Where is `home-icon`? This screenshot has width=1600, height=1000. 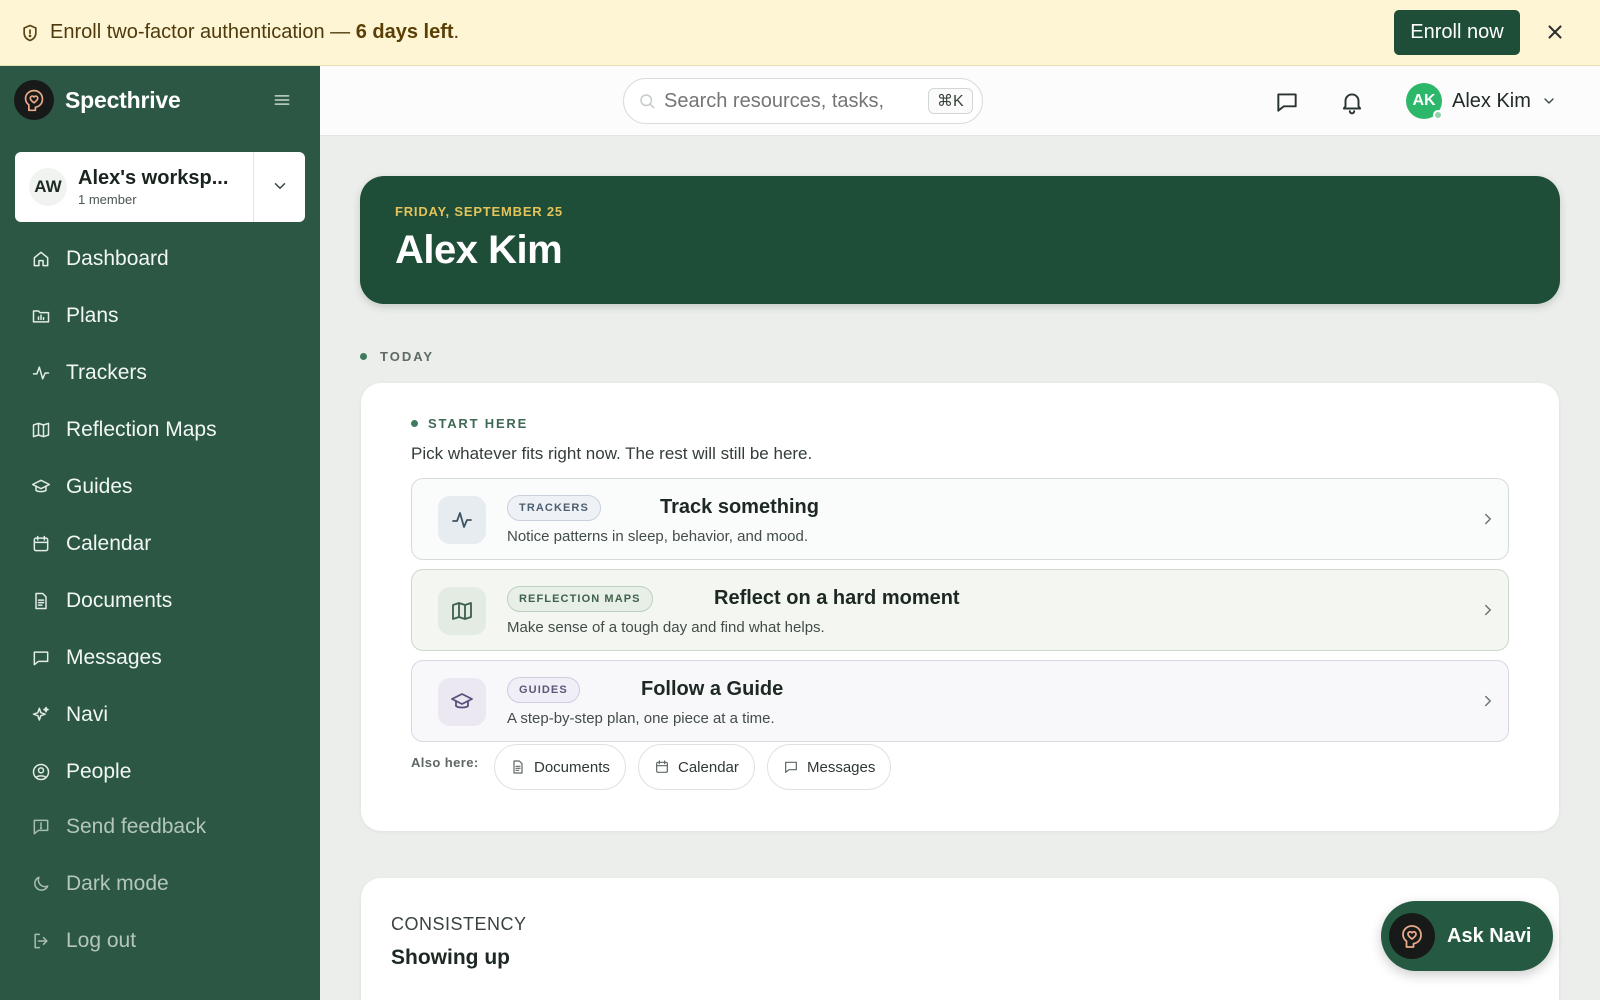 home-icon is located at coordinates (41, 259).